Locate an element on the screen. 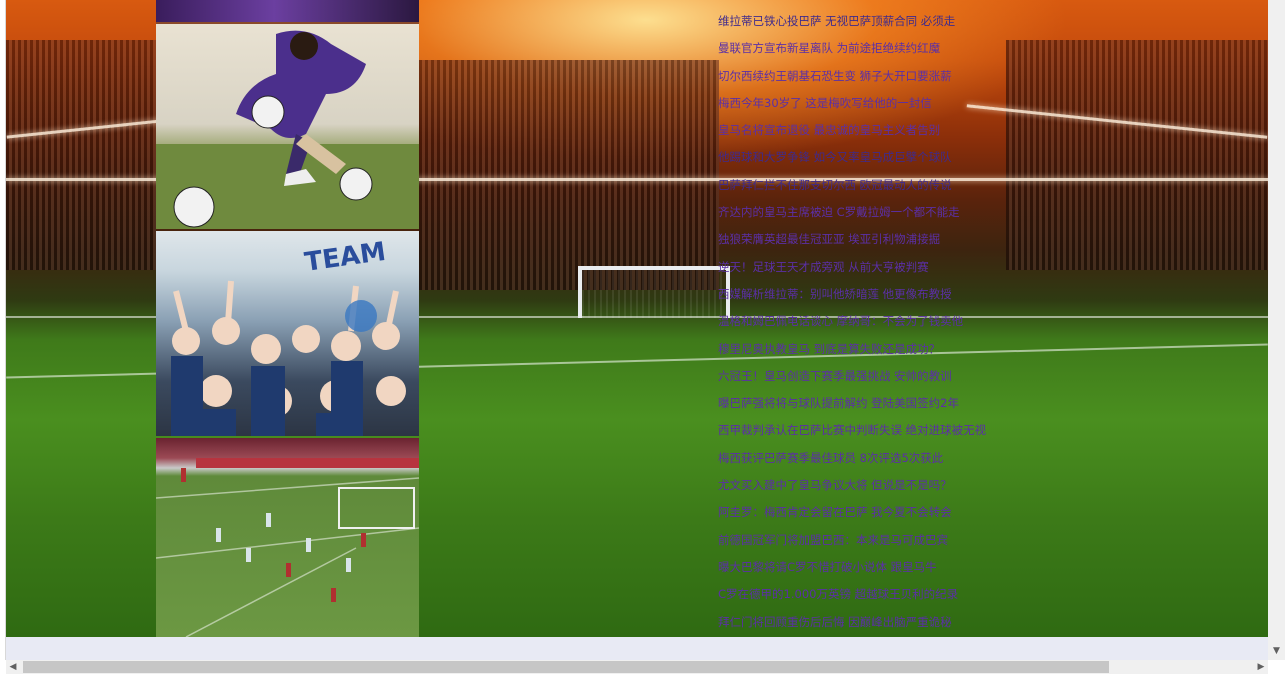  photo-cheering-fans: TEAM is located at coordinates (287, 333).